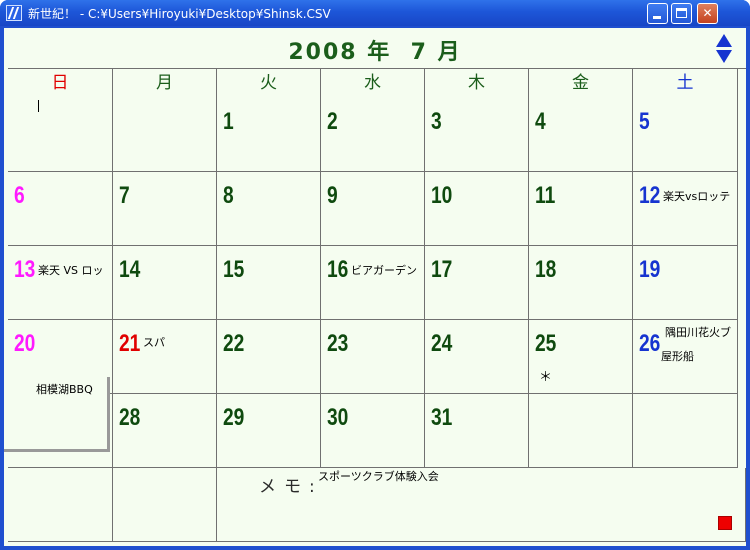 Image resolution: width=750 pixels, height=550 pixels. I want to click on day-cell: 8, so click(269, 209).